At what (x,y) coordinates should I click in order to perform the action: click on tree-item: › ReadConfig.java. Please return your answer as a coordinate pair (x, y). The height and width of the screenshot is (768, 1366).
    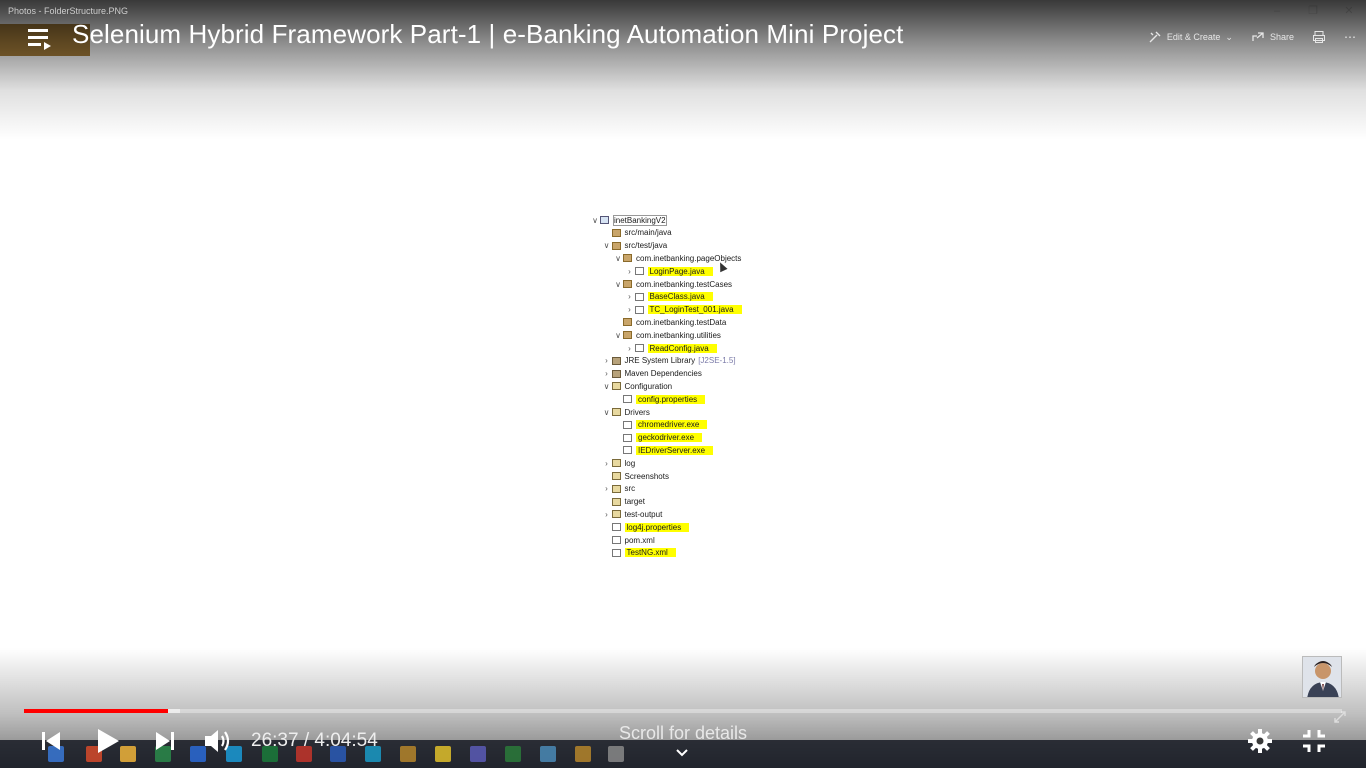
    Looking at the image, I should click on (671, 348).